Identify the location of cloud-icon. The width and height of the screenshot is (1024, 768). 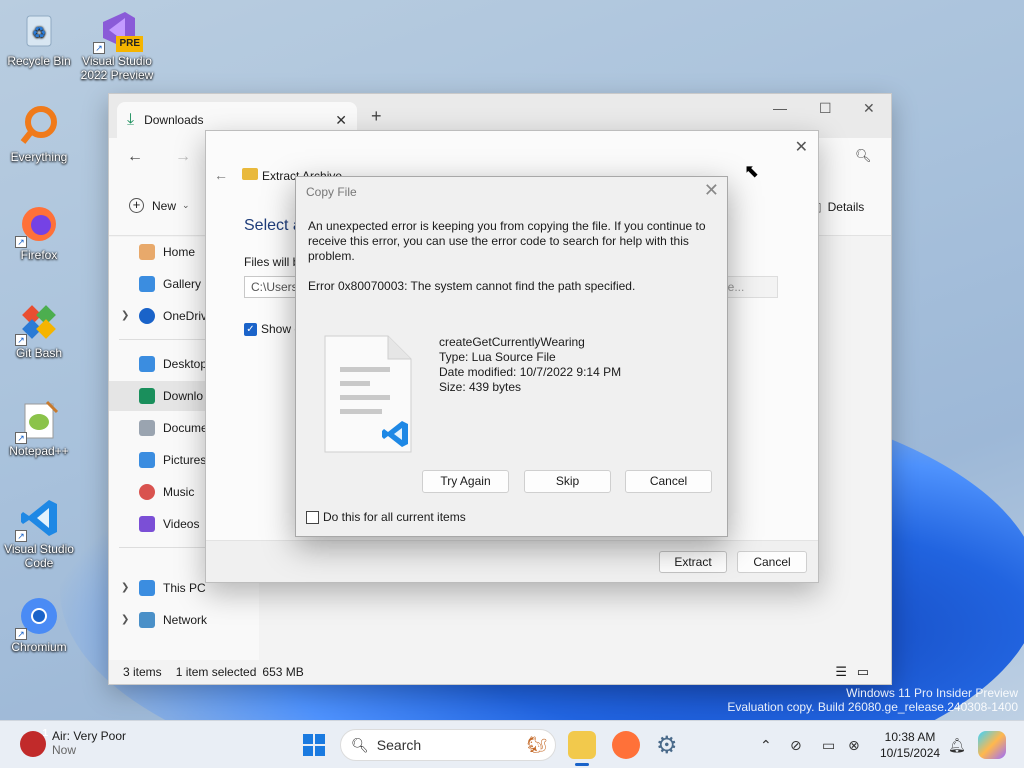
(147, 316).